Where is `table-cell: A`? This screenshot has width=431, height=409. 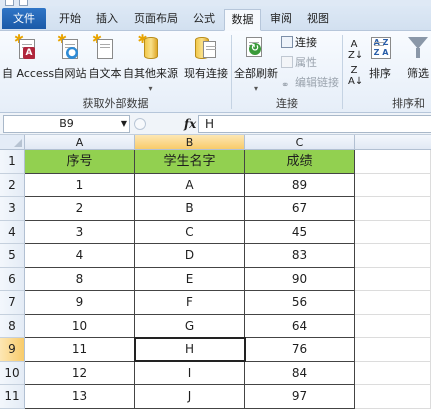 table-cell: A is located at coordinates (190, 185).